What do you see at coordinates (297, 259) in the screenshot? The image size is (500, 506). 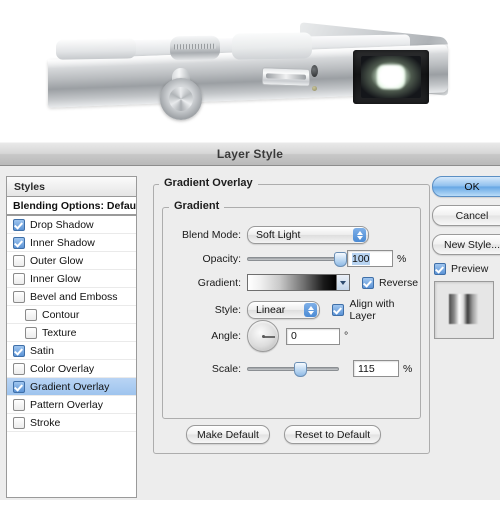 I see `opacity-slider` at bounding box center [297, 259].